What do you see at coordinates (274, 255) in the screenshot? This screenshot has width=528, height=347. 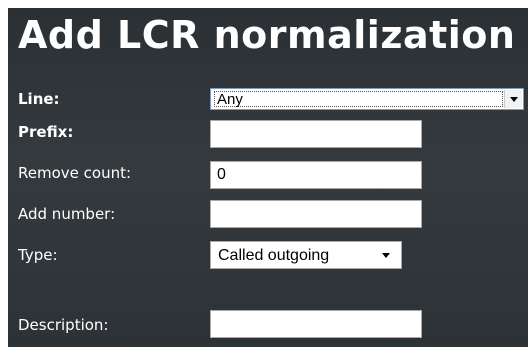 I see `type-select-value: Called outgoing` at bounding box center [274, 255].